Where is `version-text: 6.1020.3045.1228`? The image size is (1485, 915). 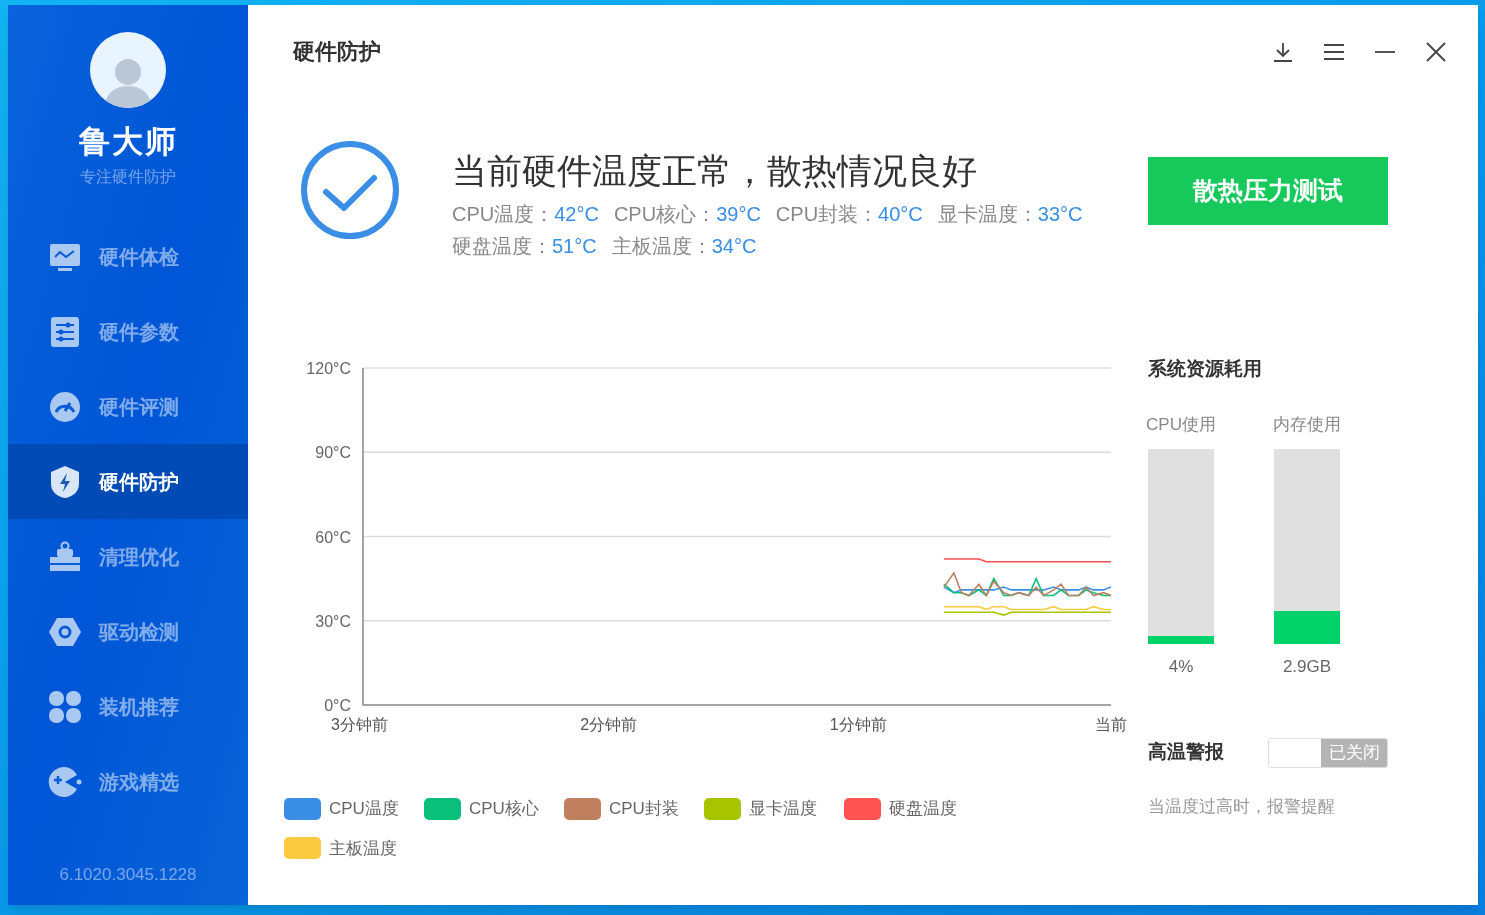 version-text: 6.1020.3045.1228 is located at coordinates (128, 874).